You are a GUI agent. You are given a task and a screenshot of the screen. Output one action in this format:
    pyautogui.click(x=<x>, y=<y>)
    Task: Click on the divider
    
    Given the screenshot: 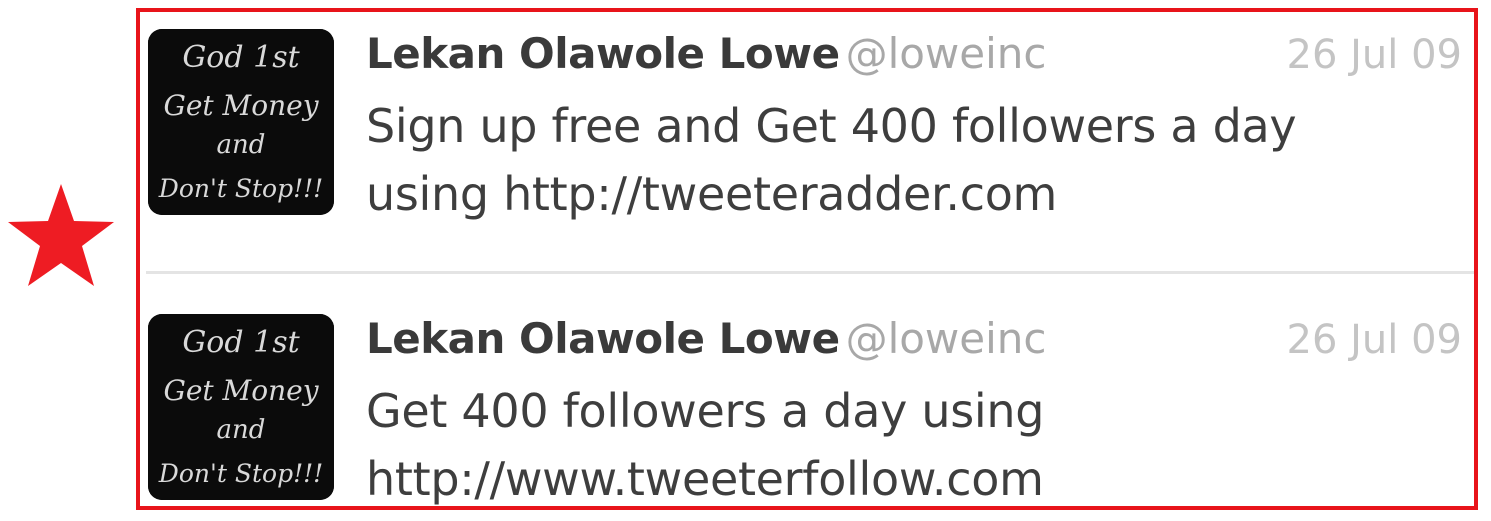 What is the action you would take?
    pyautogui.click(x=810, y=272)
    